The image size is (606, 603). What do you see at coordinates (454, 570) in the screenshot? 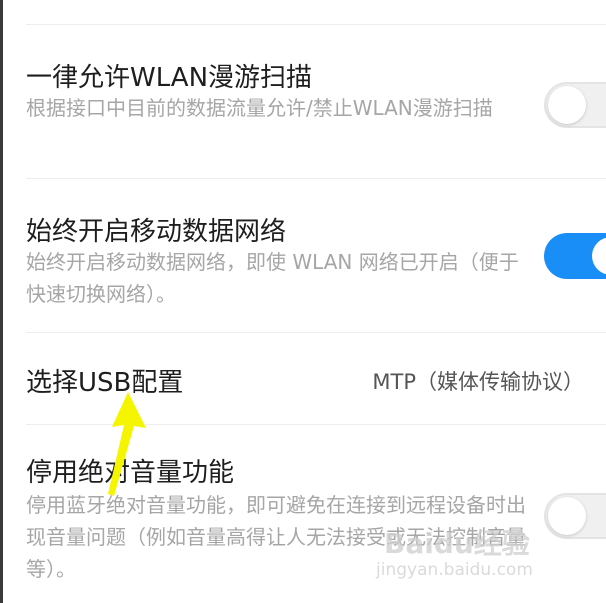
I see `watermark-url: jingyan.baidu.com` at bounding box center [454, 570].